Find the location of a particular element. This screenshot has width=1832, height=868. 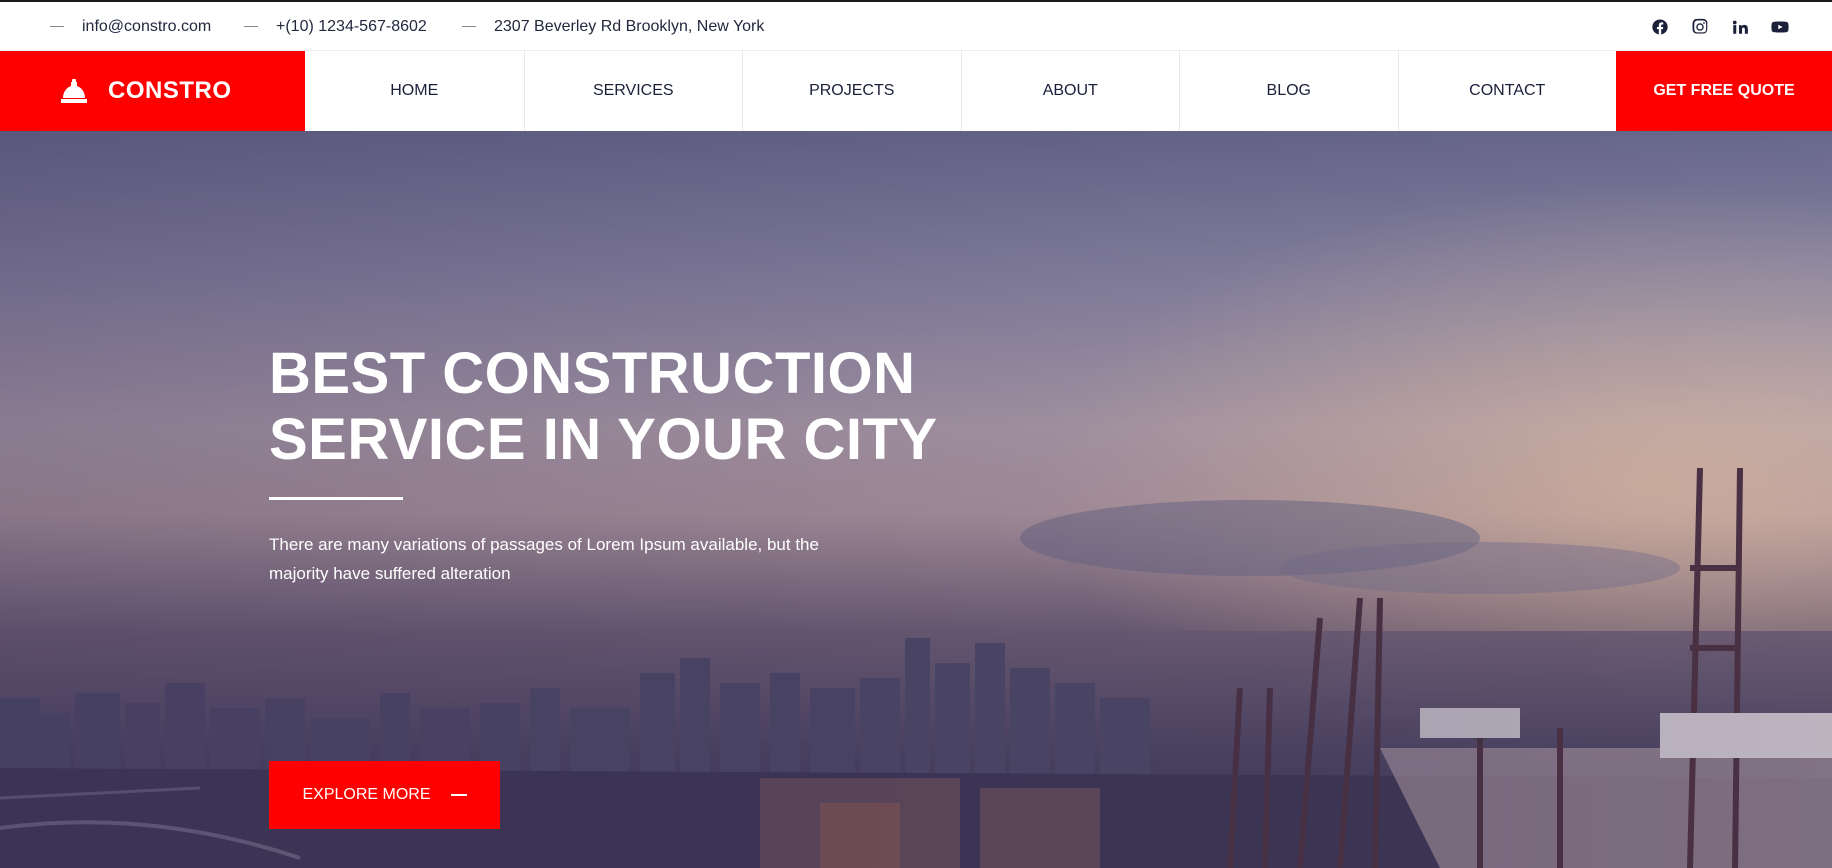

brand-name: CONSTRO is located at coordinates (170, 90).